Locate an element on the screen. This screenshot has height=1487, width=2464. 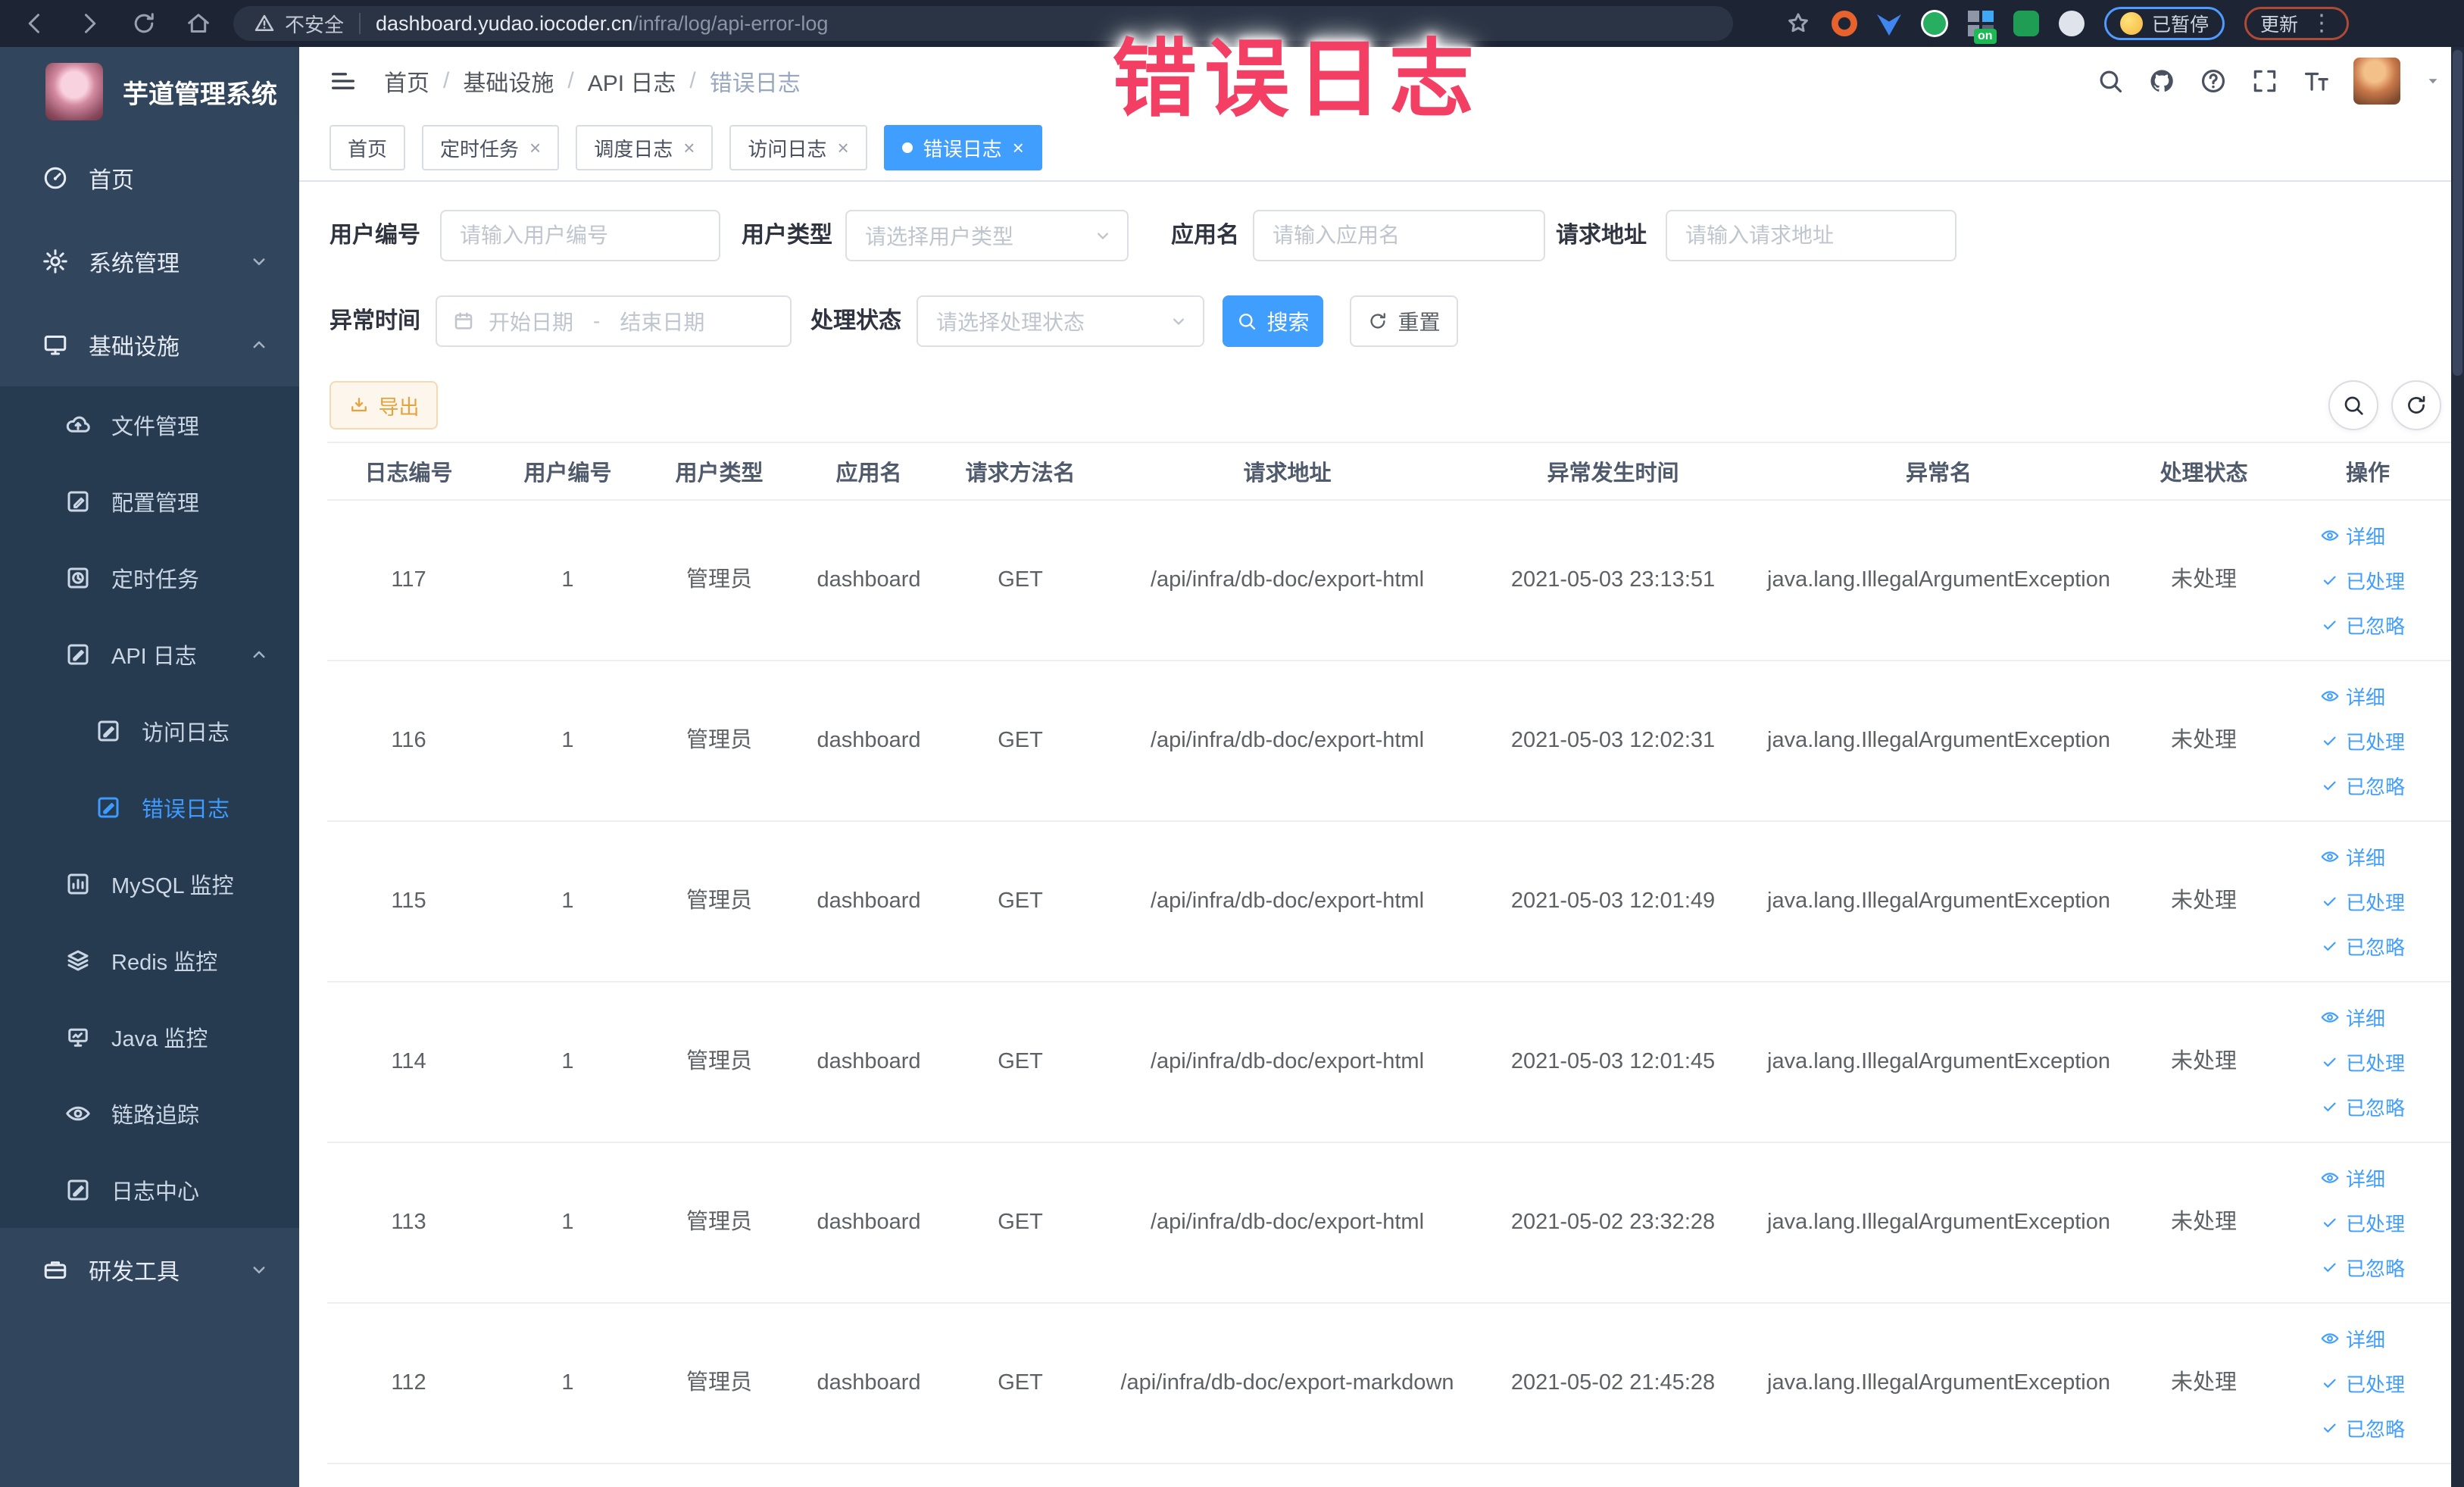
app-logo: 芋道管理系统 is located at coordinates (149, 91).